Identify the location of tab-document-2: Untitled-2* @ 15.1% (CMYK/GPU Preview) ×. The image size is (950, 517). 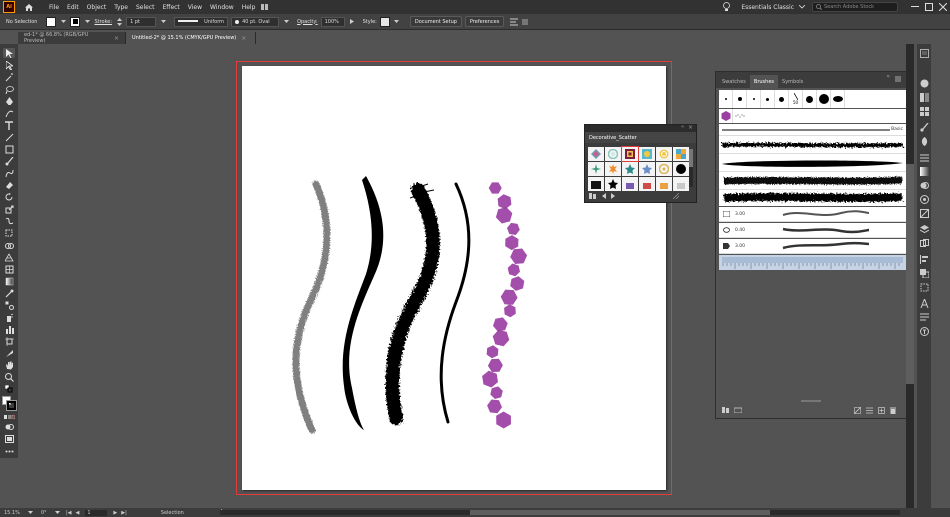
(191, 38).